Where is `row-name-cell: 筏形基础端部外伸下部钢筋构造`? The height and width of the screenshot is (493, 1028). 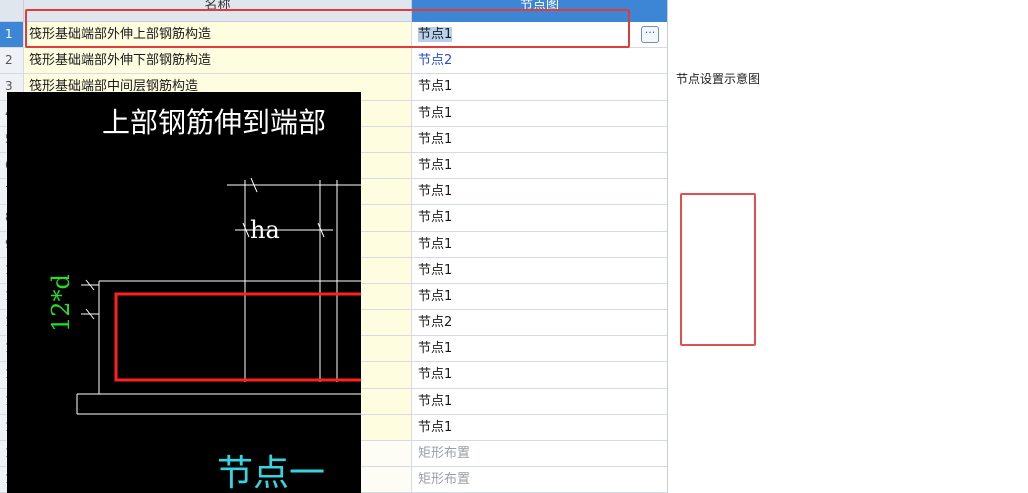
row-name-cell: 筏形基础端部外伸下部钢筋构造 is located at coordinates (218, 61).